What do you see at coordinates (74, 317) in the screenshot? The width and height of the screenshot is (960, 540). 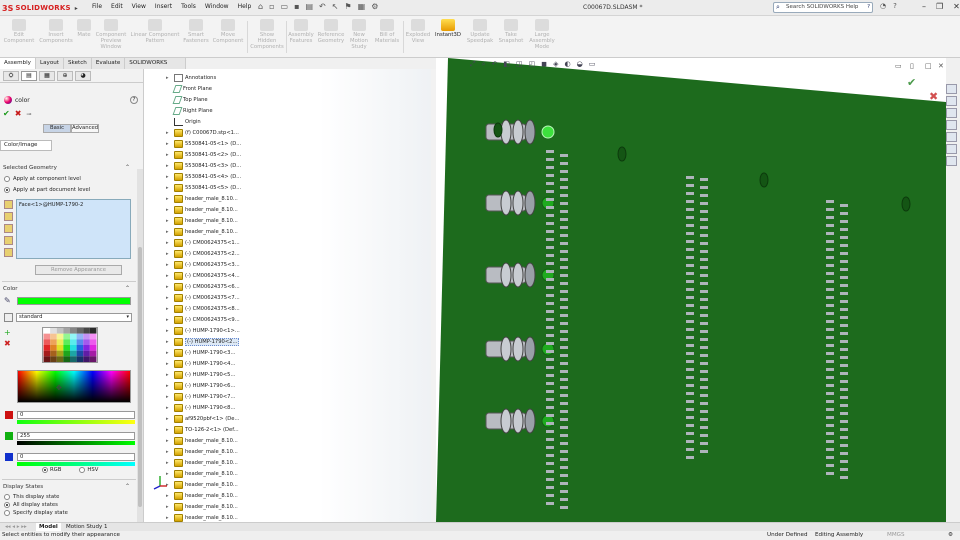 I see `palette-select: standard ▾` at bounding box center [74, 317].